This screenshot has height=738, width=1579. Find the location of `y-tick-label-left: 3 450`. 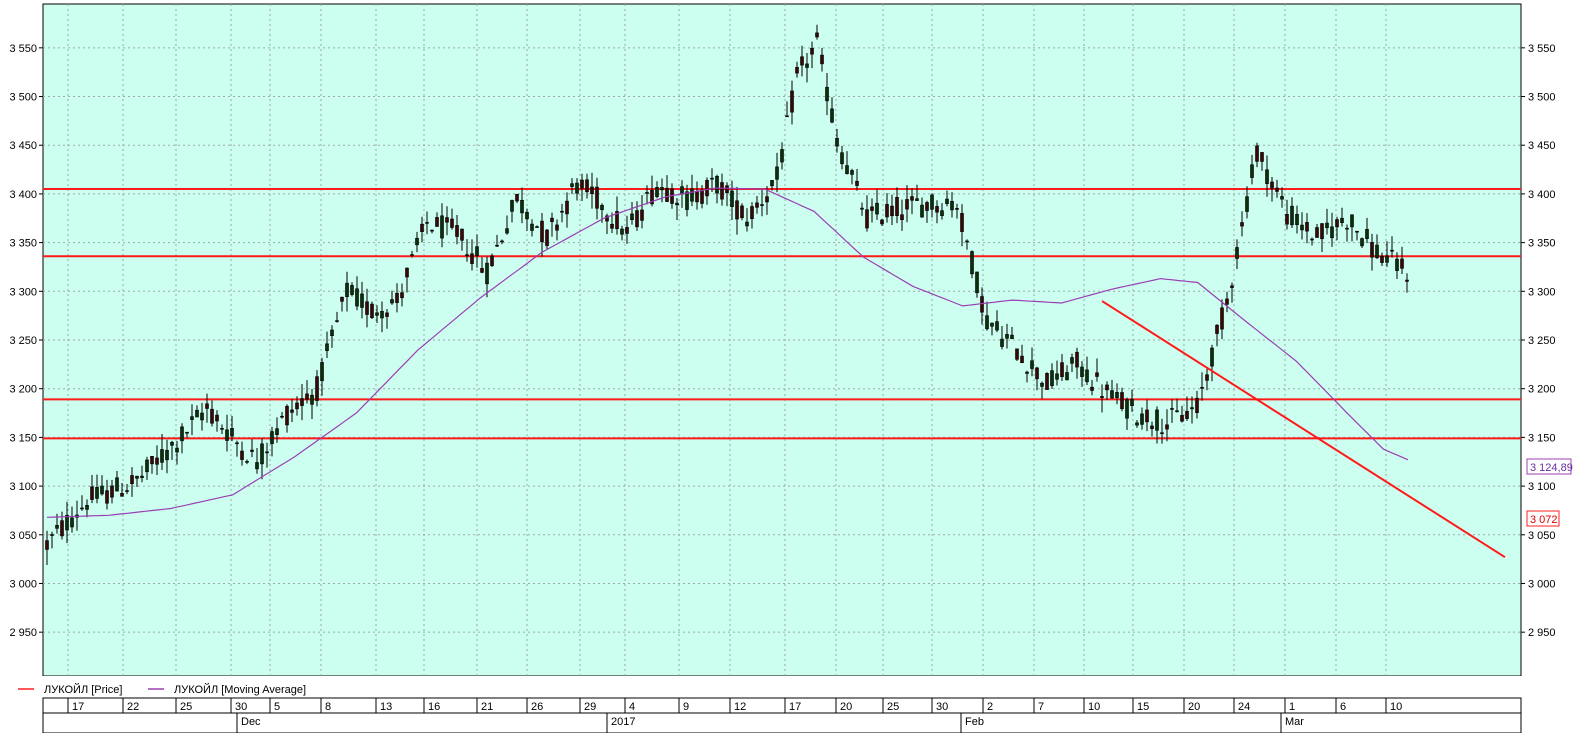

y-tick-label-left: 3 450 is located at coordinates (23, 146).